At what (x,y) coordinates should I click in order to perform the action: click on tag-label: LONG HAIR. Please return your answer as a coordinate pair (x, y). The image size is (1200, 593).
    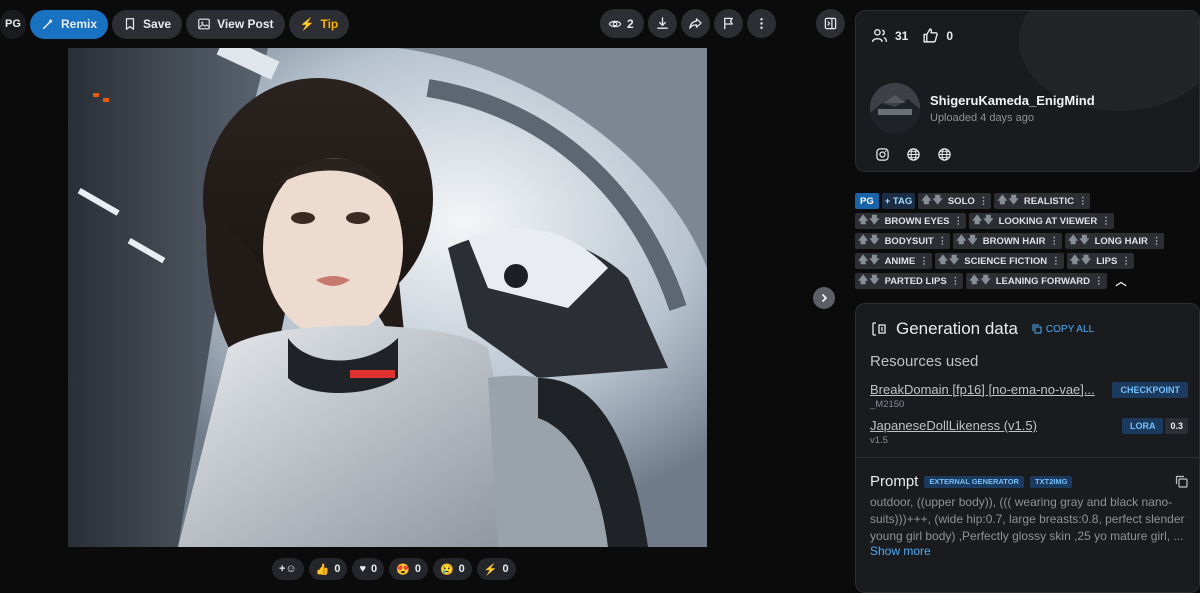
    Looking at the image, I should click on (1121, 241).